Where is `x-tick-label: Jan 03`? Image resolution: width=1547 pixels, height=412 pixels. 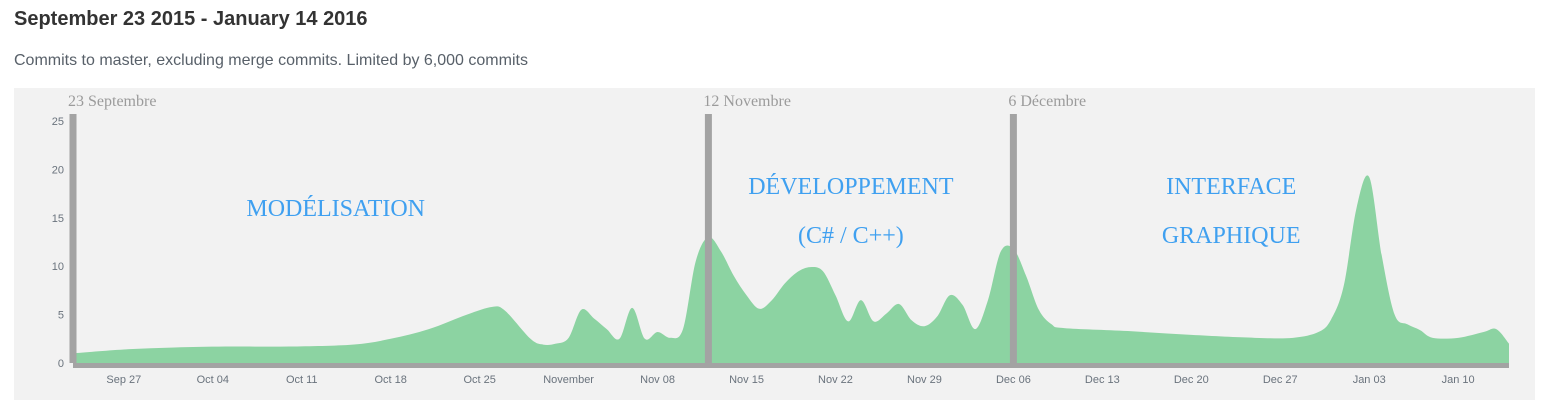 x-tick-label: Jan 03 is located at coordinates (1369, 380).